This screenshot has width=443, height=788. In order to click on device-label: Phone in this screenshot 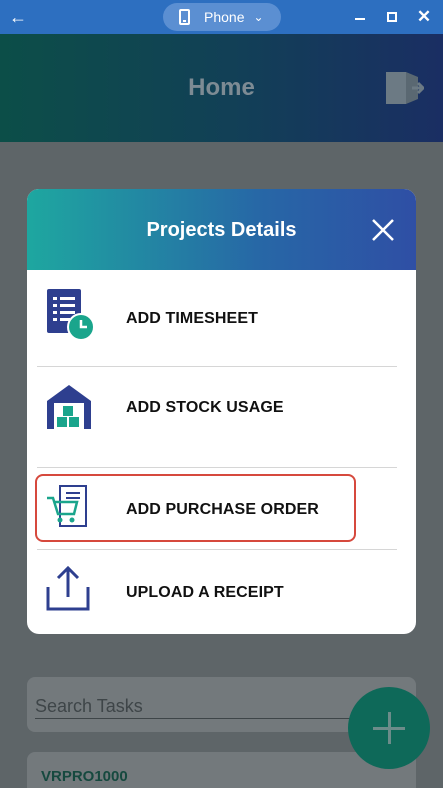, I will do `click(224, 17)`.